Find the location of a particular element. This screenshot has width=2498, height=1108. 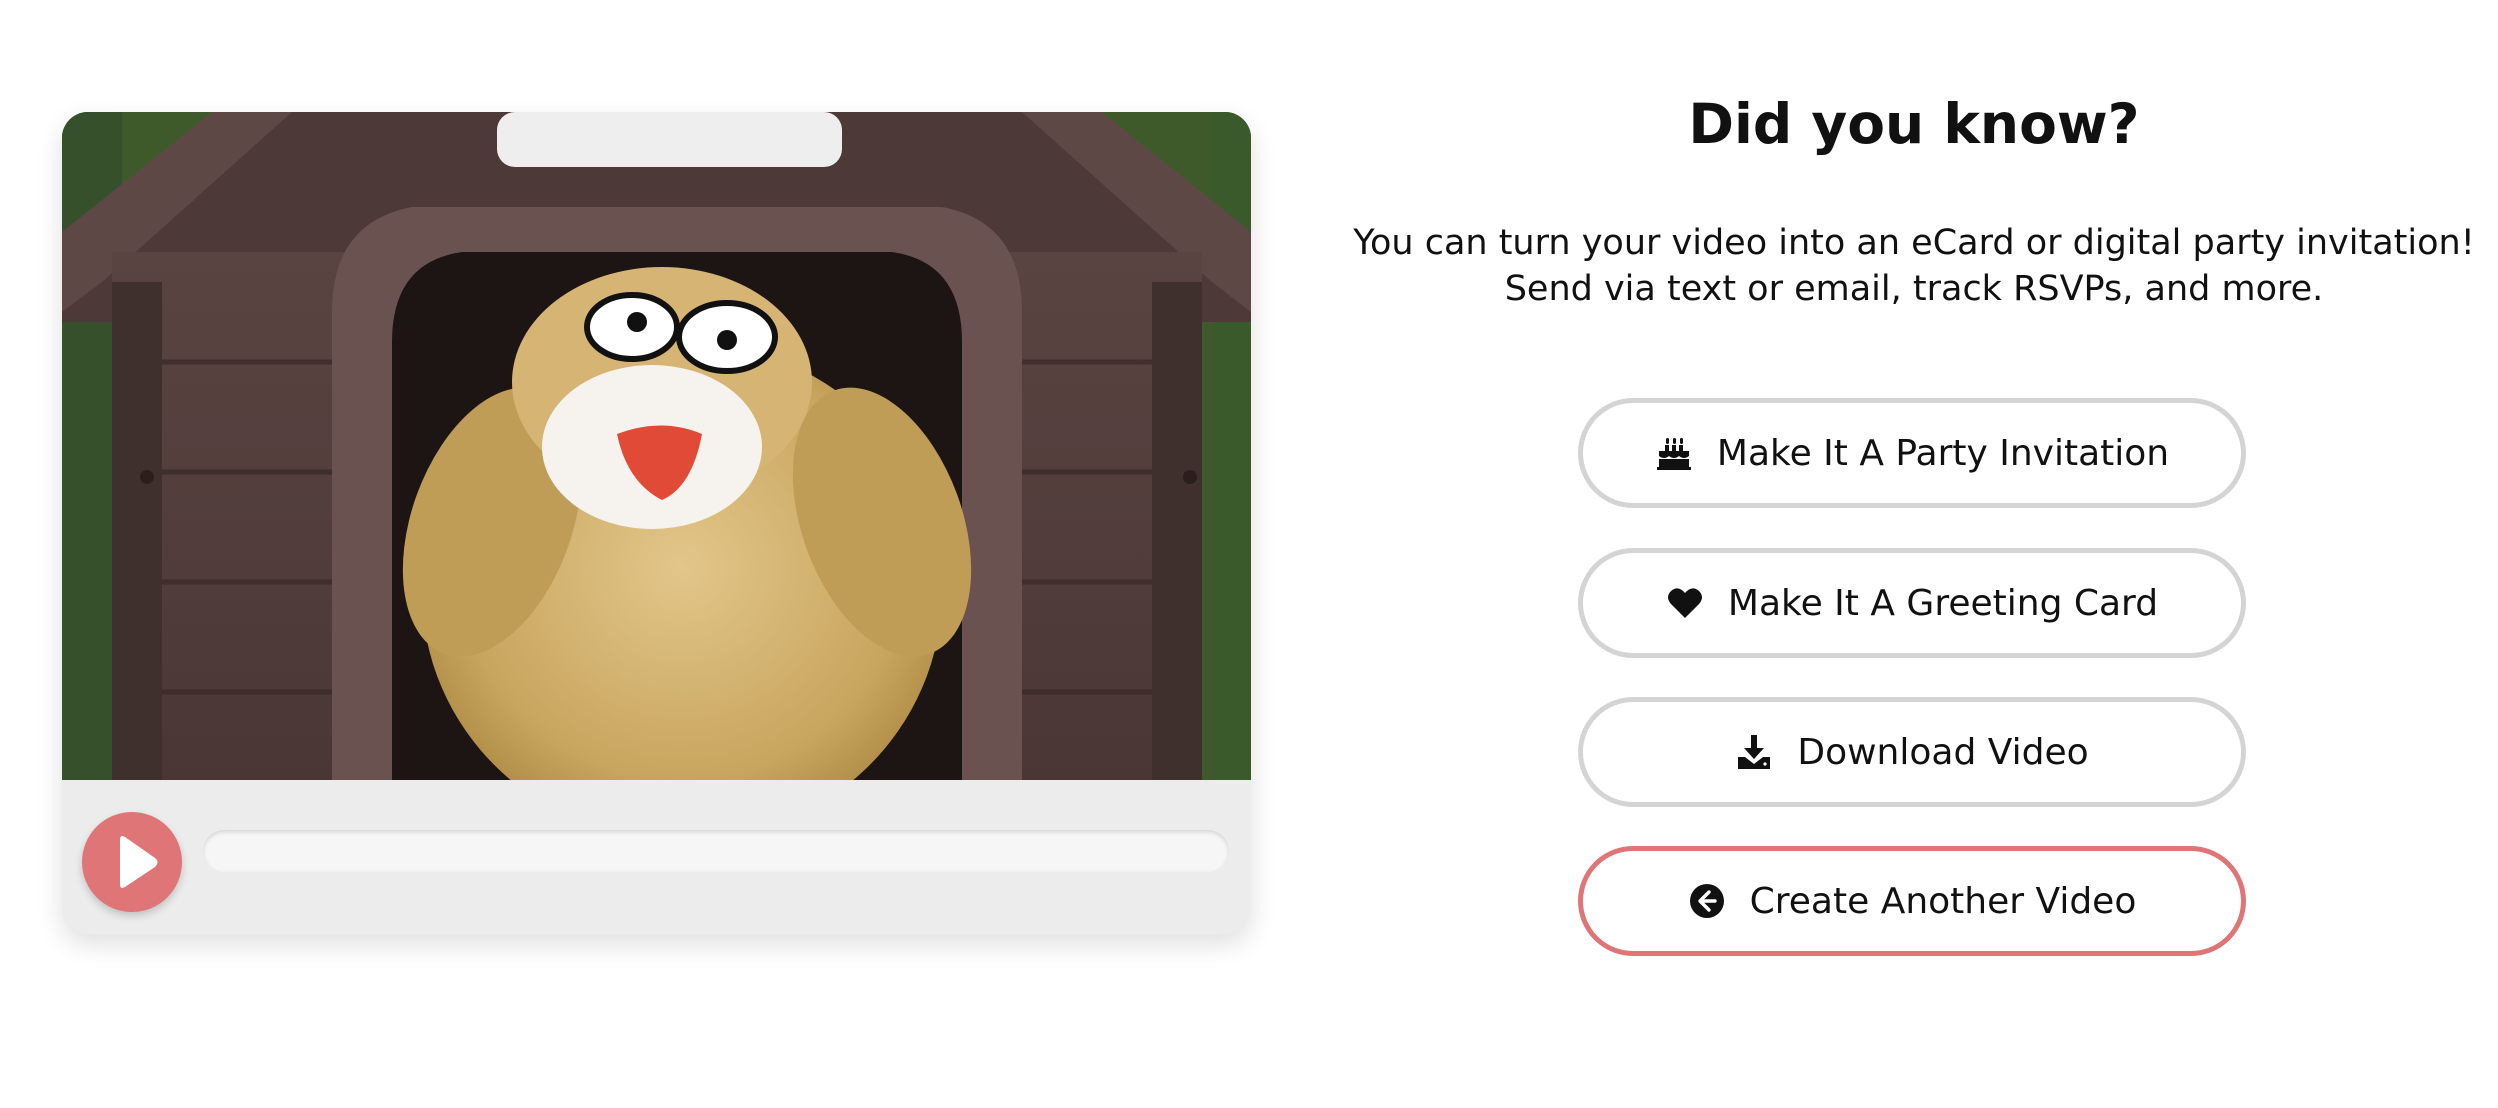

create-another-video-label: Create Another Video is located at coordinates (1943, 901).